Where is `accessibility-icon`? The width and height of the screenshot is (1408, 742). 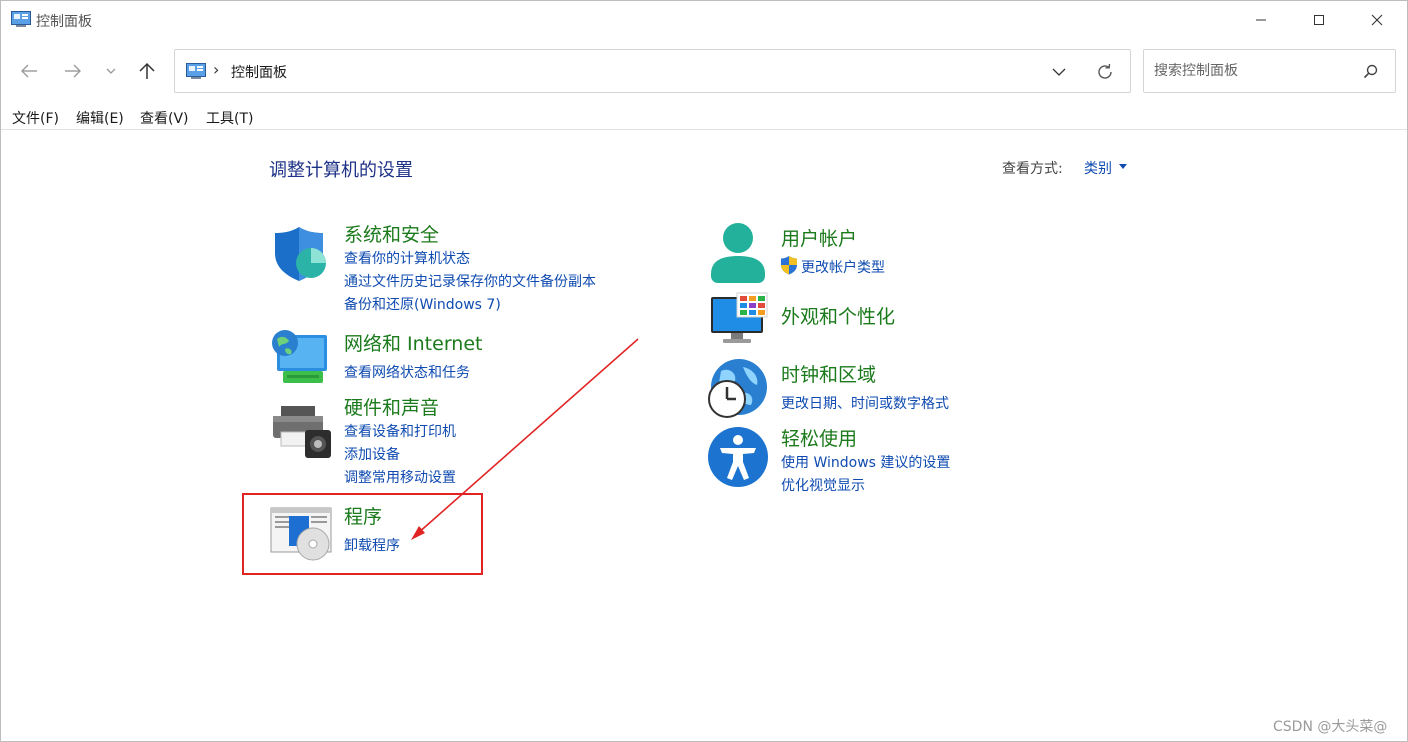 accessibility-icon is located at coordinates (738, 459).